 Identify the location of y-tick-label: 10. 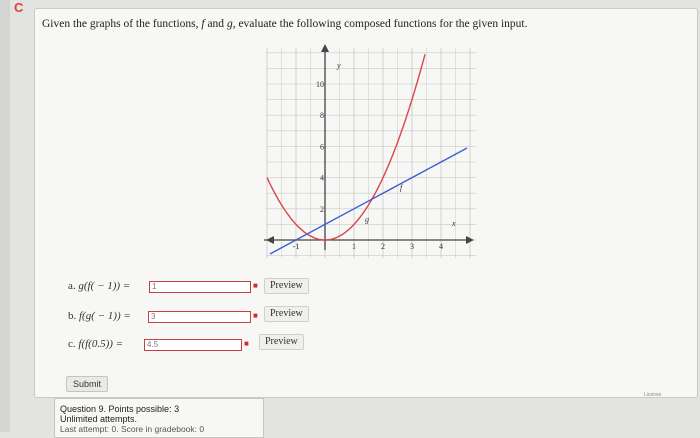
(320, 84).